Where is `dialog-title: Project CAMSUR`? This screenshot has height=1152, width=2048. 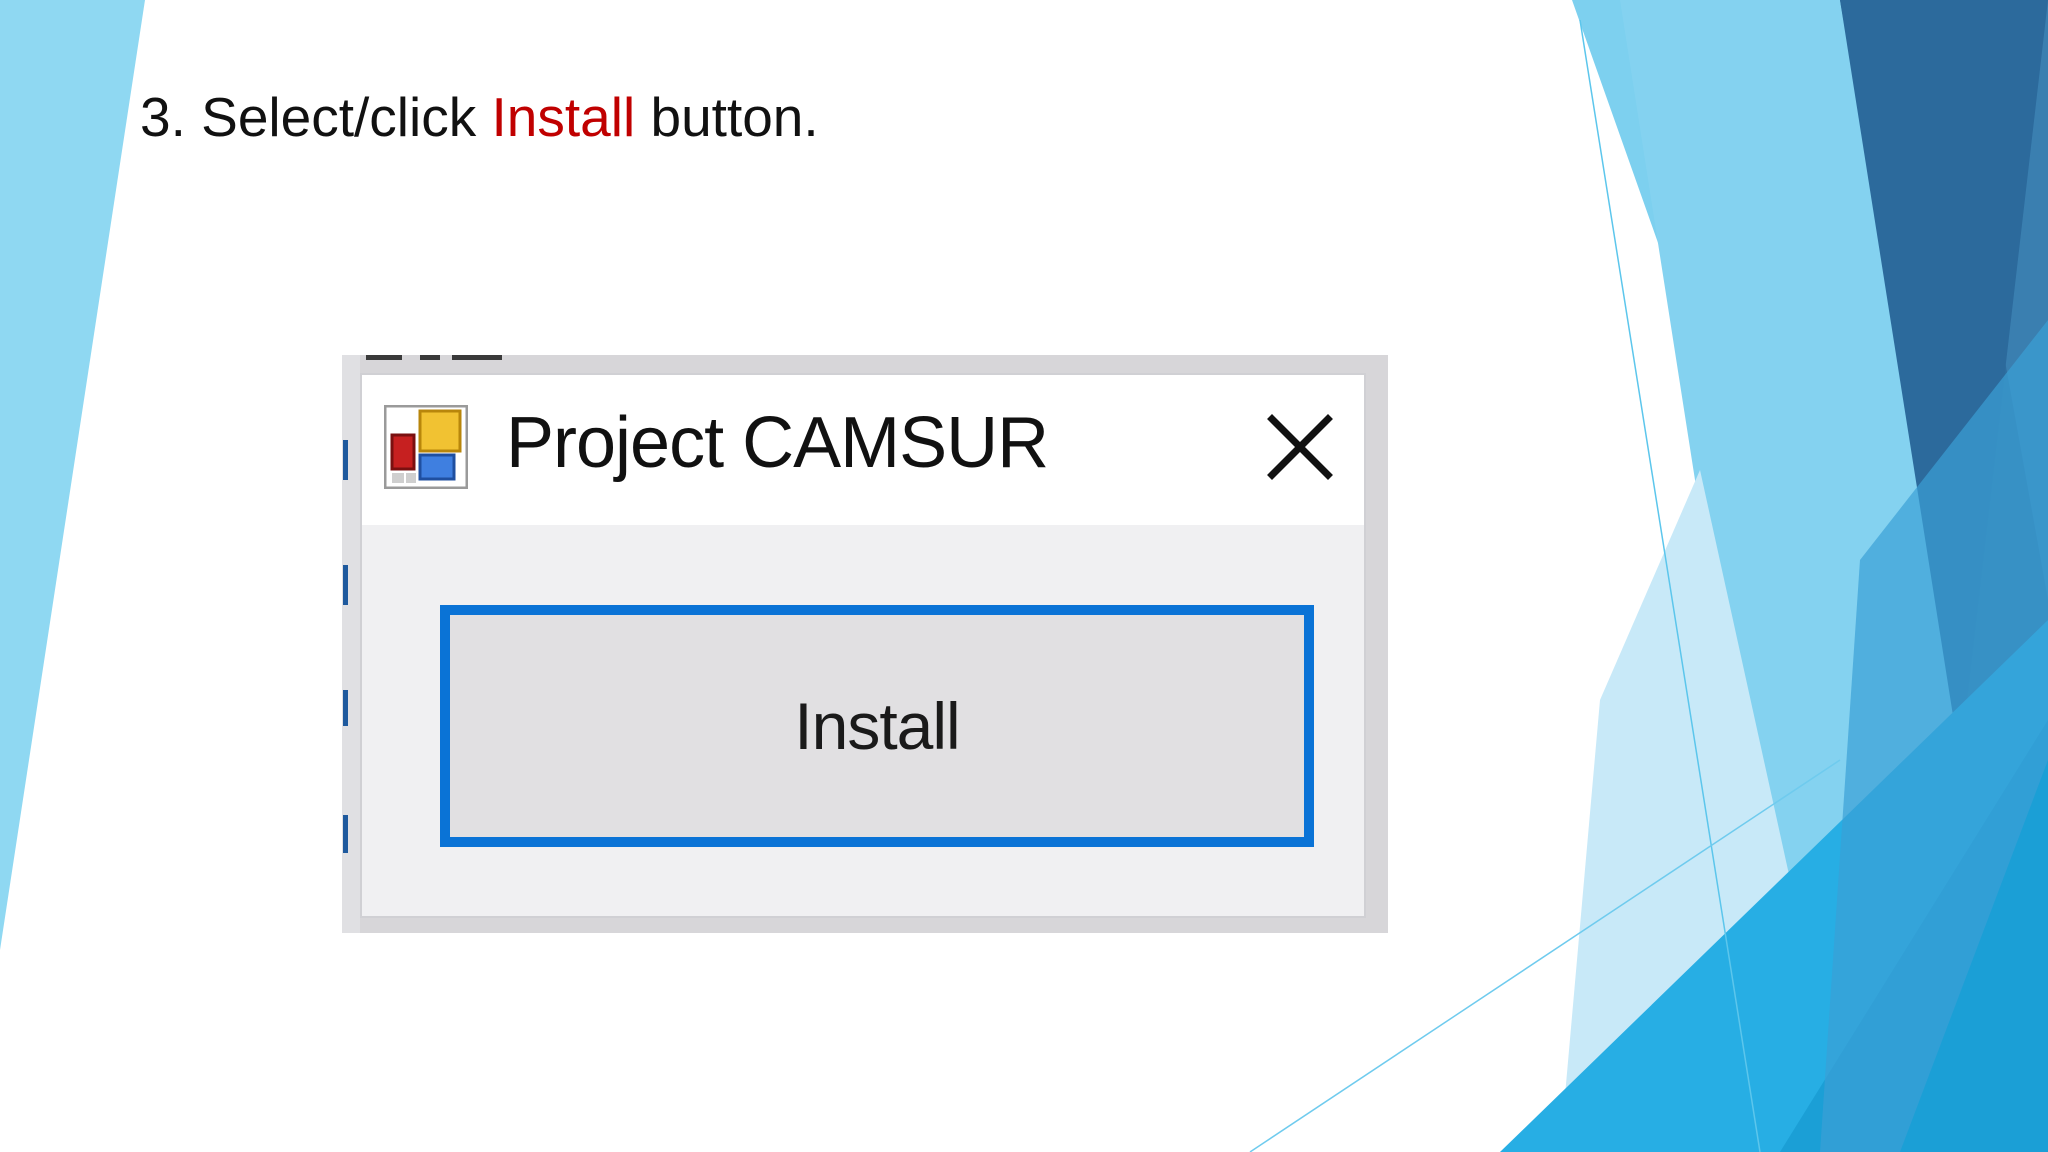 dialog-title: Project CAMSUR is located at coordinates (777, 443).